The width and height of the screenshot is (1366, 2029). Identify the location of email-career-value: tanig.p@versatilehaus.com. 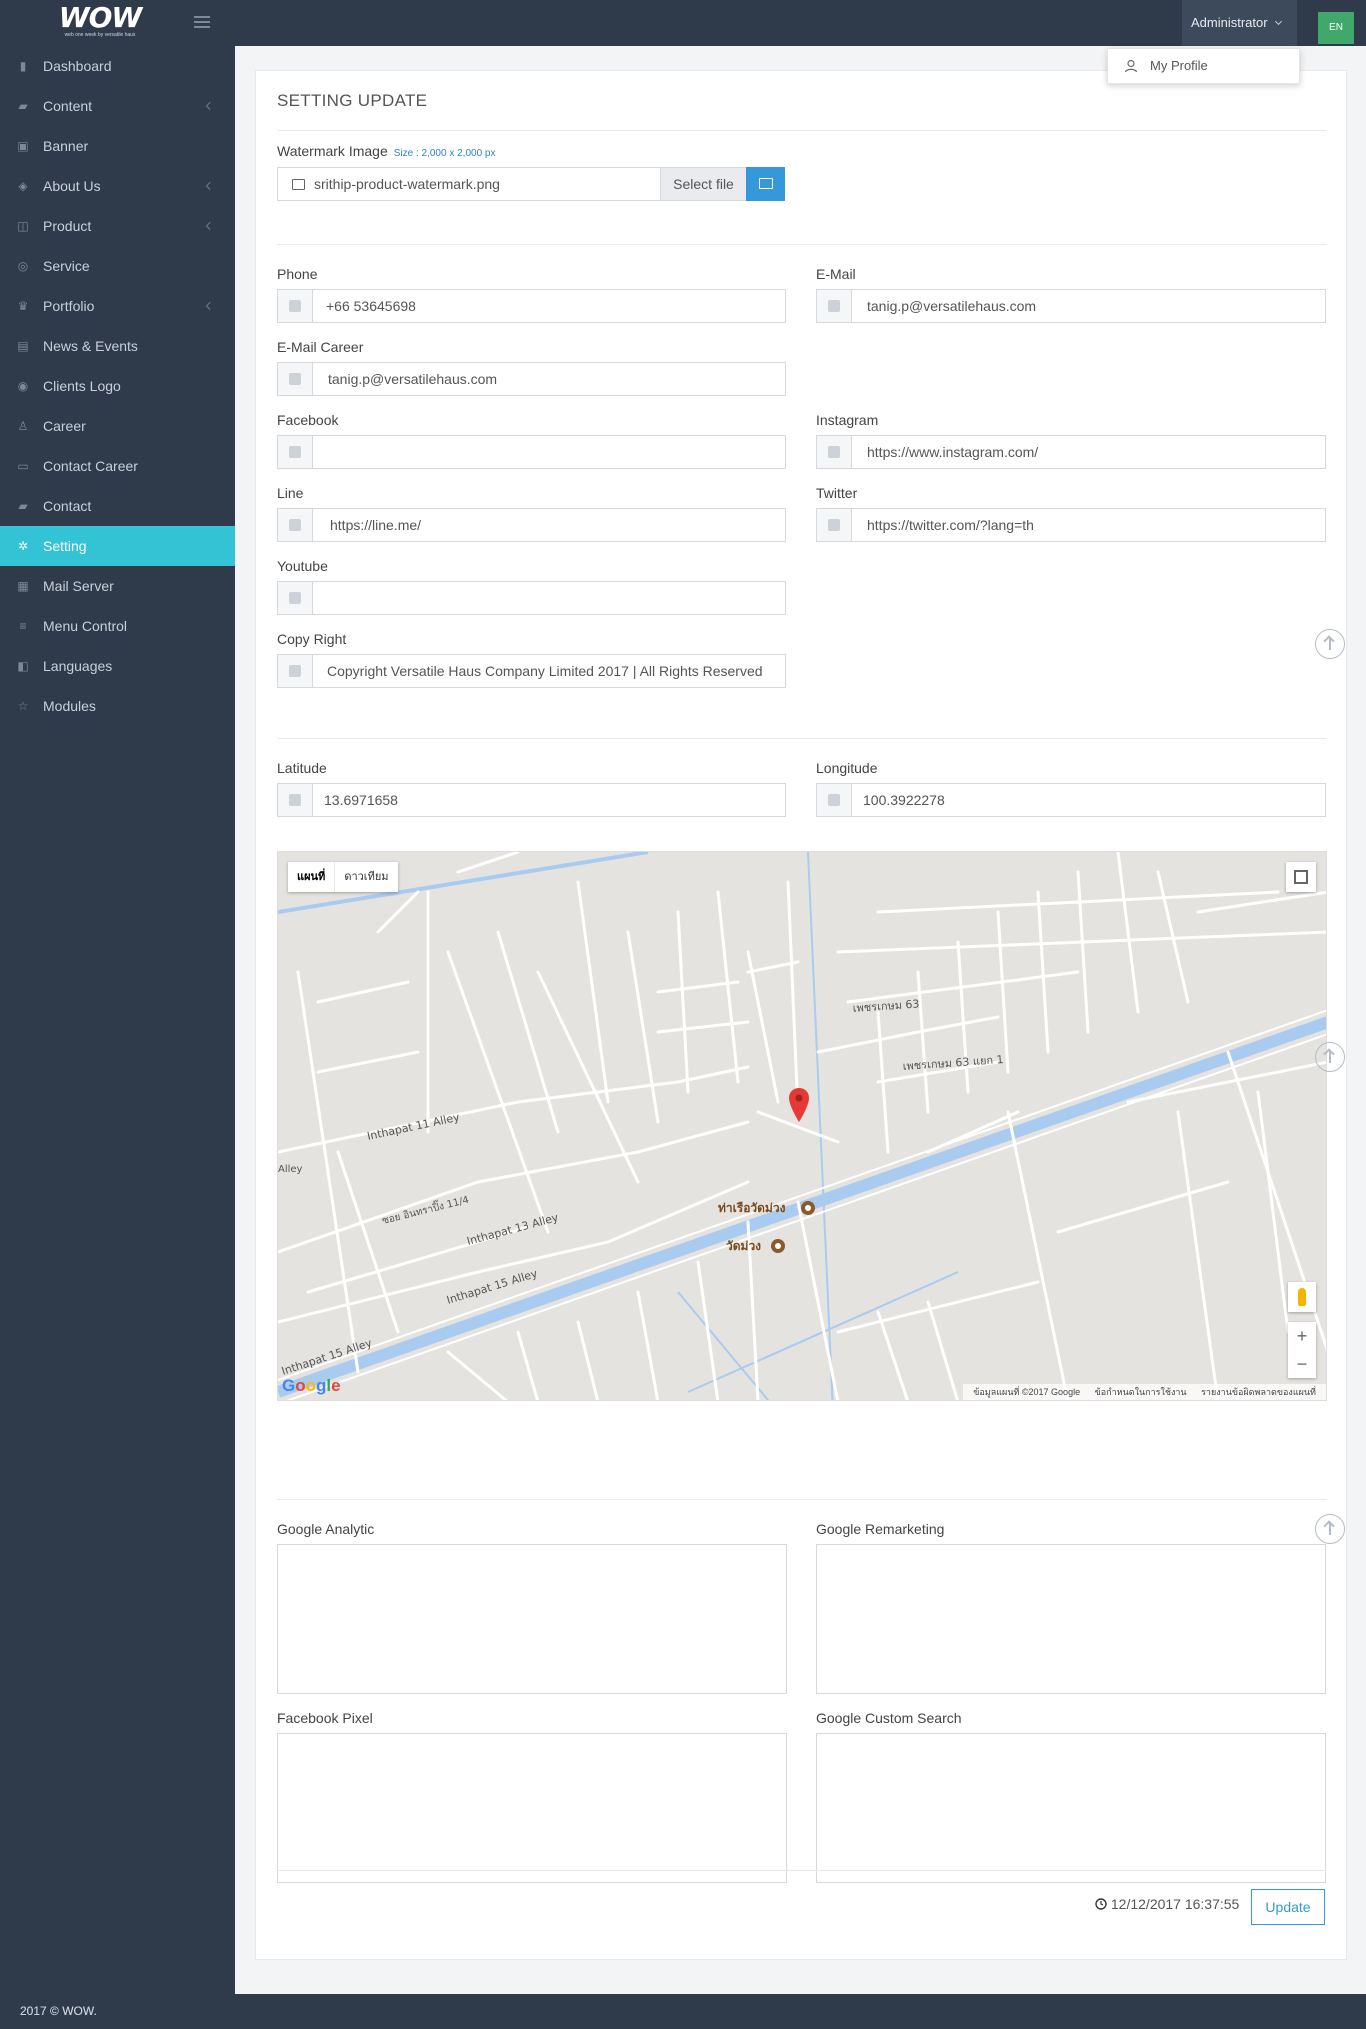
(413, 379).